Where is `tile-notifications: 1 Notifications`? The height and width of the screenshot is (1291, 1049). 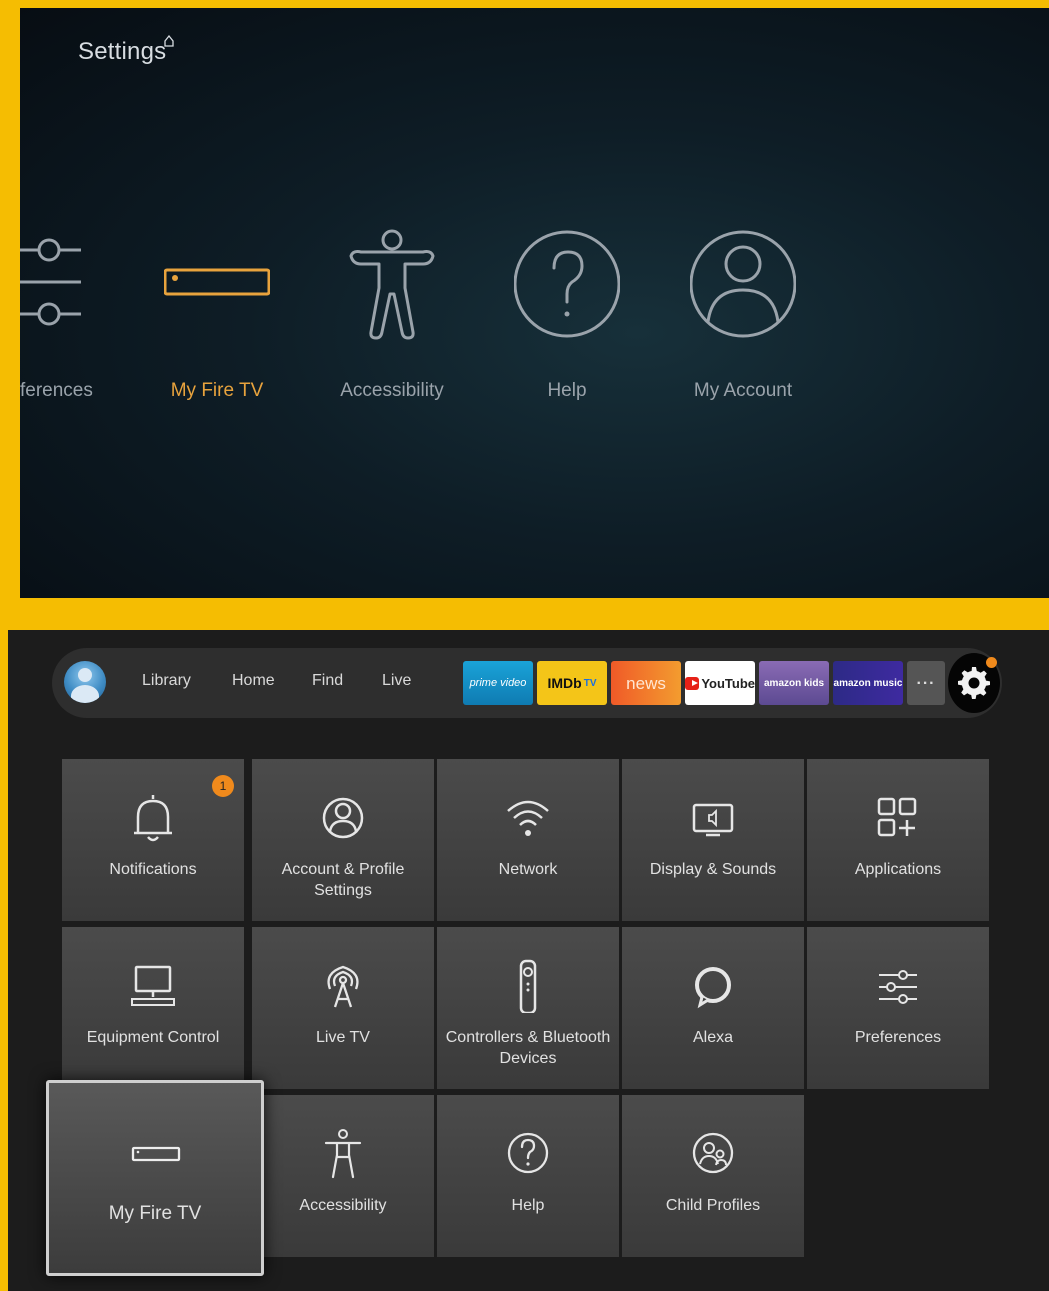 tile-notifications: 1 Notifications is located at coordinates (153, 840).